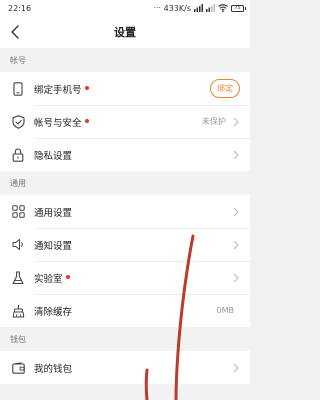 The width and height of the screenshot is (320, 400). I want to click on status-indicators: ··· 433K/s 75, so click(199, 8).